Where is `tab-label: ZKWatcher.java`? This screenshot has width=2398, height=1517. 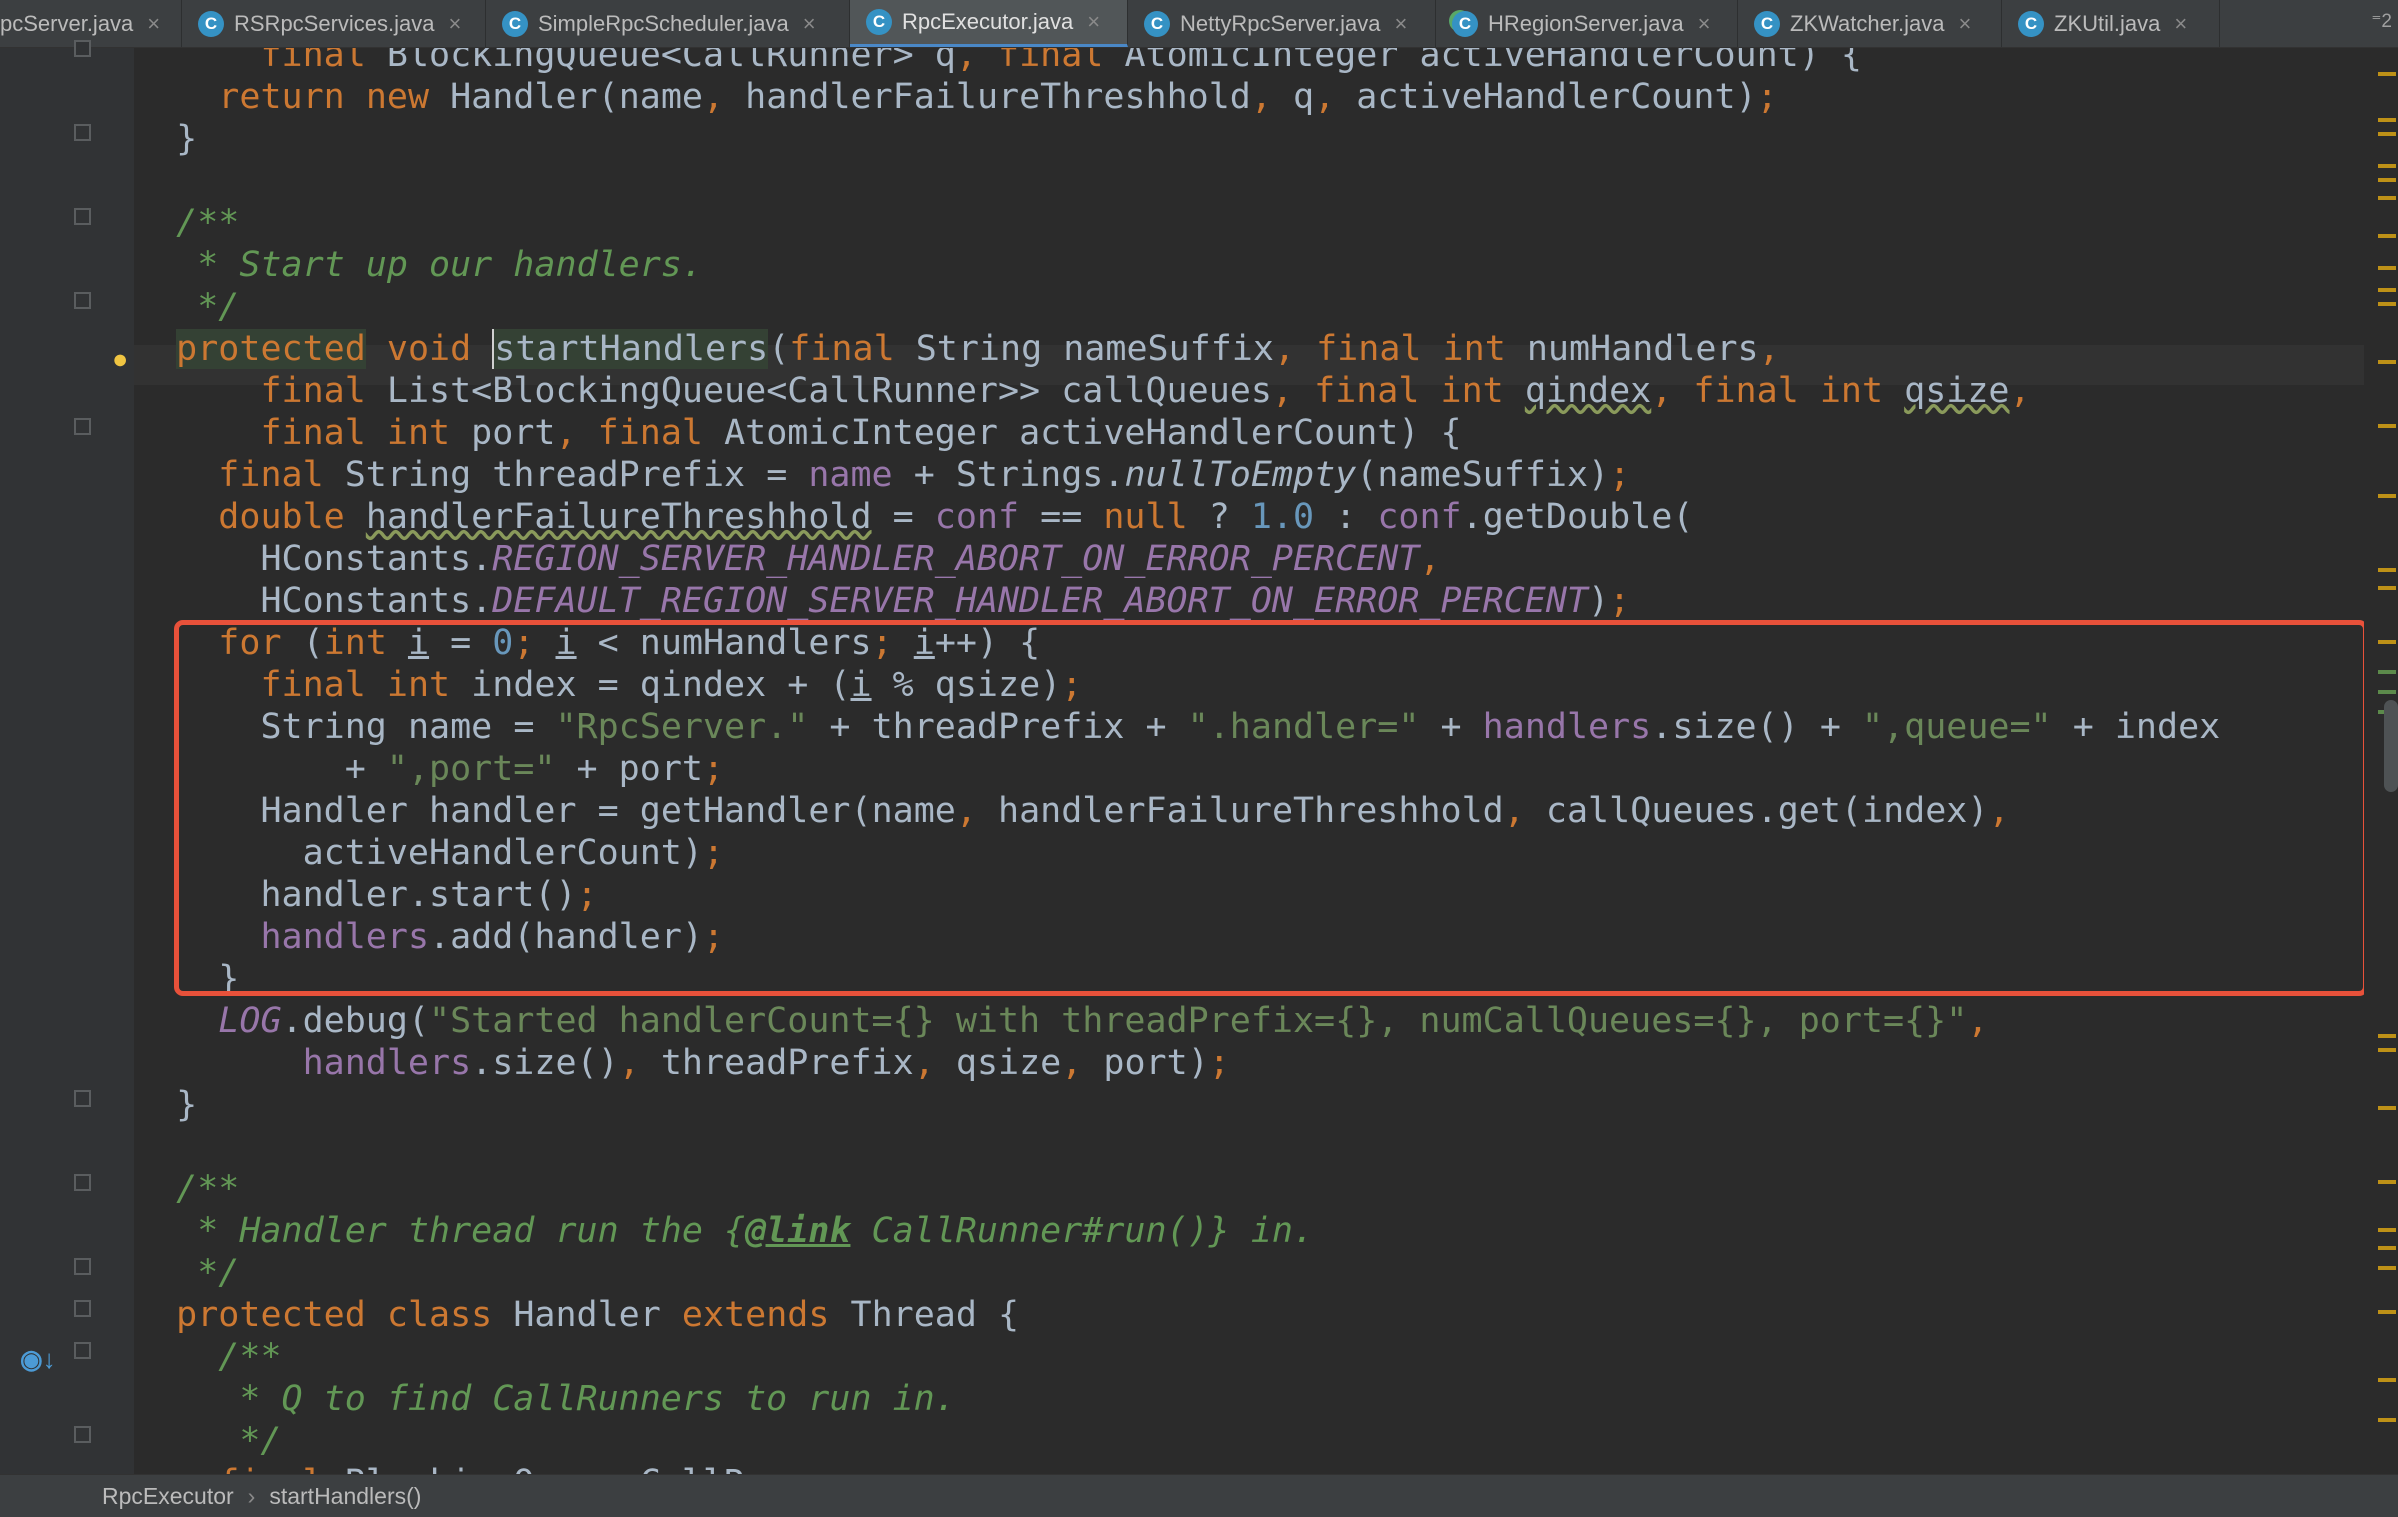 tab-label: ZKWatcher.java is located at coordinates (1867, 23).